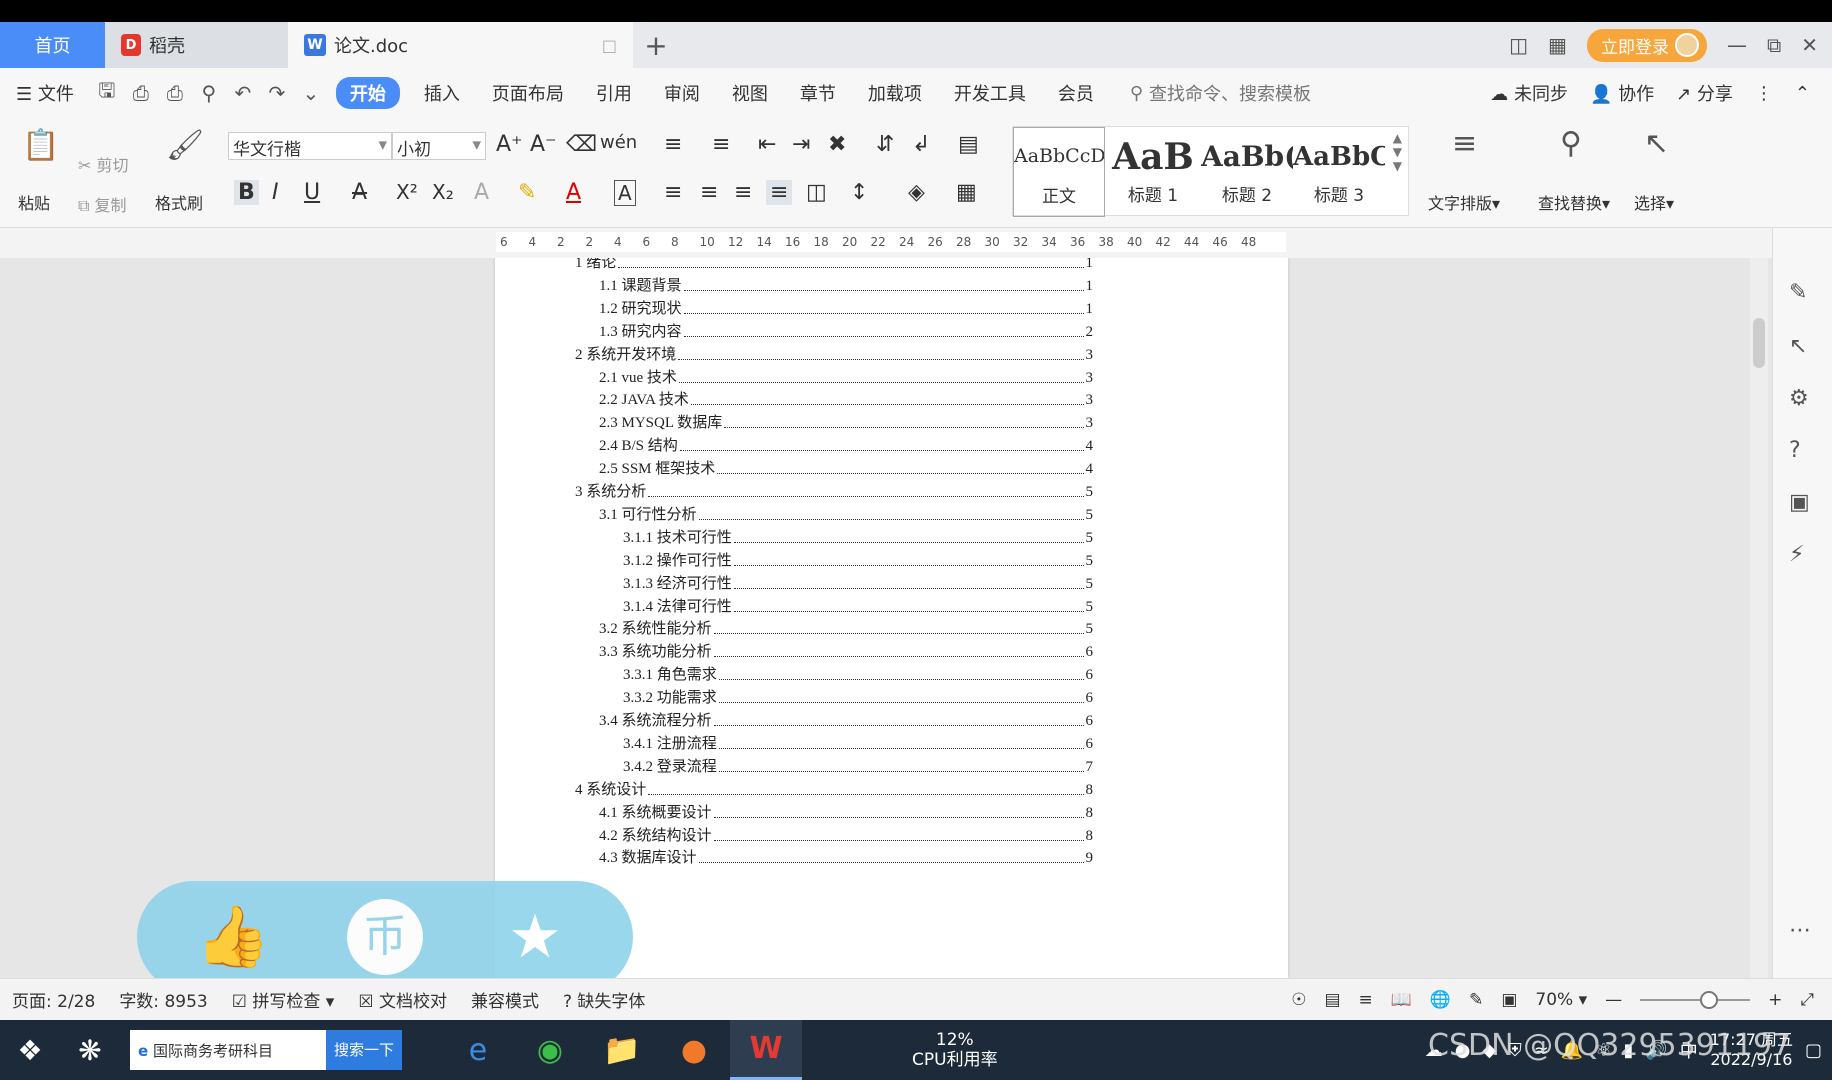 Image resolution: width=1832 pixels, height=1080 pixels. What do you see at coordinates (550, 1050) in the screenshot?
I see `browser-green-icon: ◉` at bounding box center [550, 1050].